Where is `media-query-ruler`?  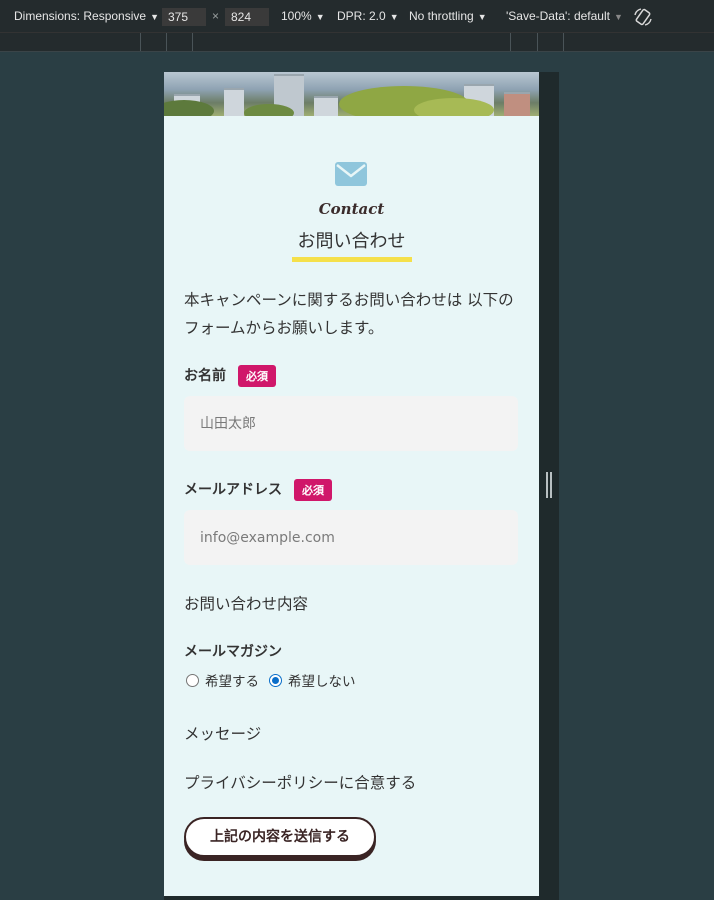 media-query-ruler is located at coordinates (357, 42).